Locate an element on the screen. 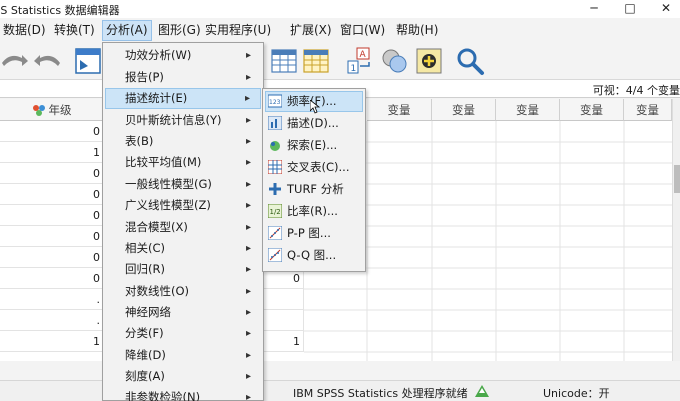 This screenshot has width=680, height=401. menu-item-generalized-linear-model: 广义线性模型(Z) ▸ is located at coordinates (183, 205).